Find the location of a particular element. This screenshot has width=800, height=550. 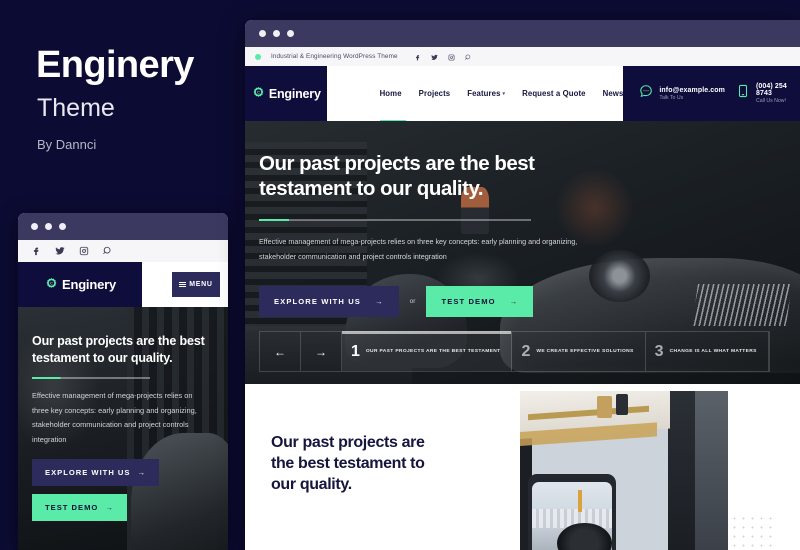

slider-thumb-number: 3 is located at coordinates (659, 351).